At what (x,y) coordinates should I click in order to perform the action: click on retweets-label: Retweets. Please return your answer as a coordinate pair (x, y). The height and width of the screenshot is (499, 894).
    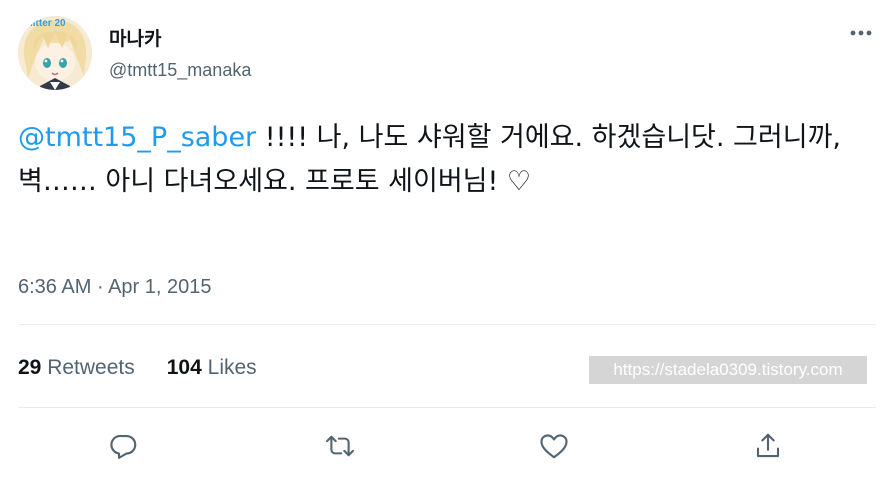
    Looking at the image, I should click on (91, 367).